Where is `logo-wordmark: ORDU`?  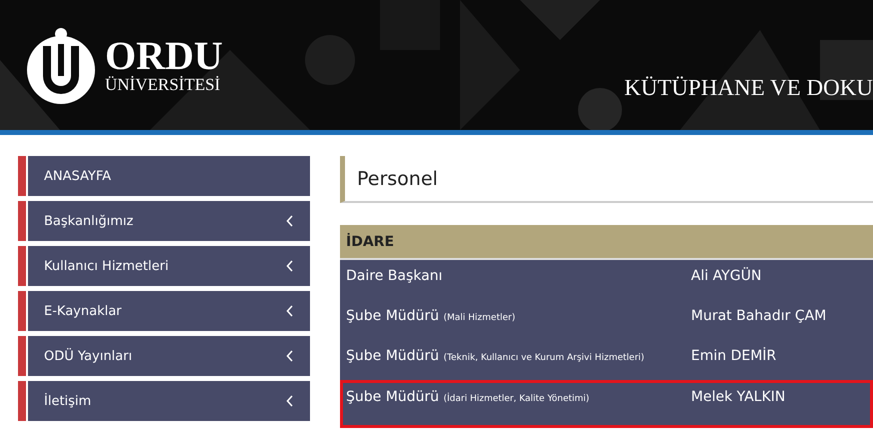
logo-wordmark: ORDU is located at coordinates (164, 56).